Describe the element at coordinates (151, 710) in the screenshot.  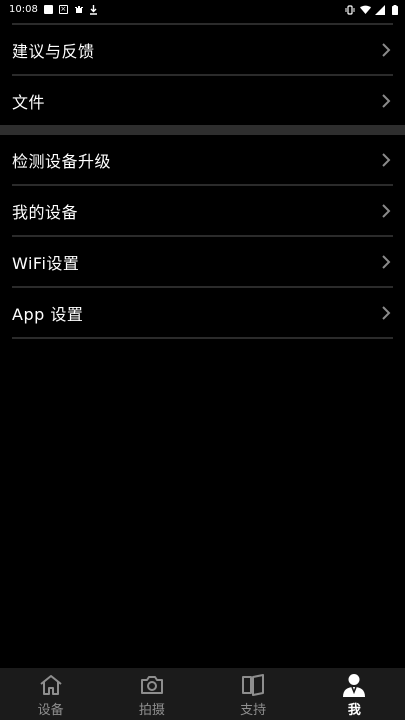
I see `tab-label: 拍摄` at that location.